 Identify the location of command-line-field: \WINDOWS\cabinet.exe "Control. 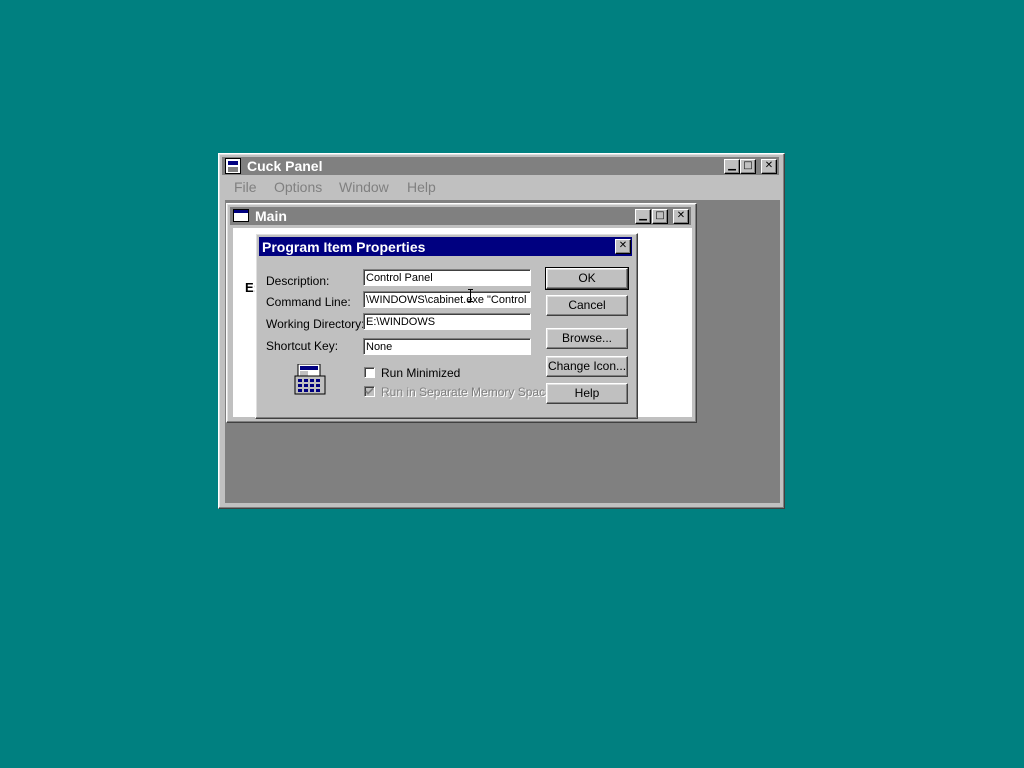
(447, 299).